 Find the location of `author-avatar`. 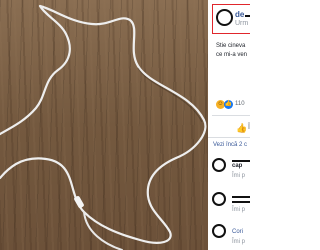

author-avatar is located at coordinates (224, 17).